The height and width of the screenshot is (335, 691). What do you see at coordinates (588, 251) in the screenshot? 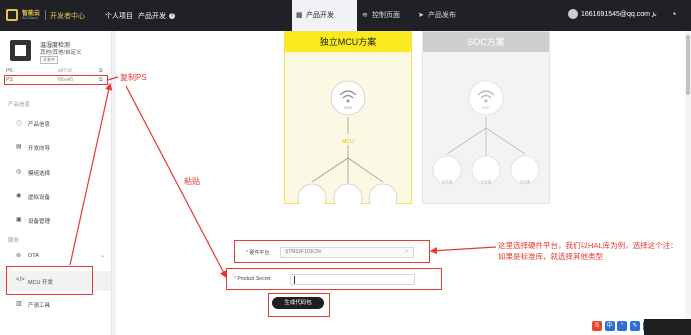
I see `annotation-note: 这里选择硬件平台，我们以HAL库为例，选择这个注：如果是标准库，就选择其他类型` at bounding box center [588, 251].